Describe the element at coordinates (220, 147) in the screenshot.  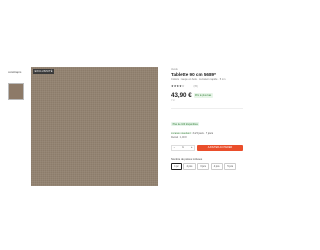
I see `add-to-cart-button: AJOUTER AU PANIER` at that location.